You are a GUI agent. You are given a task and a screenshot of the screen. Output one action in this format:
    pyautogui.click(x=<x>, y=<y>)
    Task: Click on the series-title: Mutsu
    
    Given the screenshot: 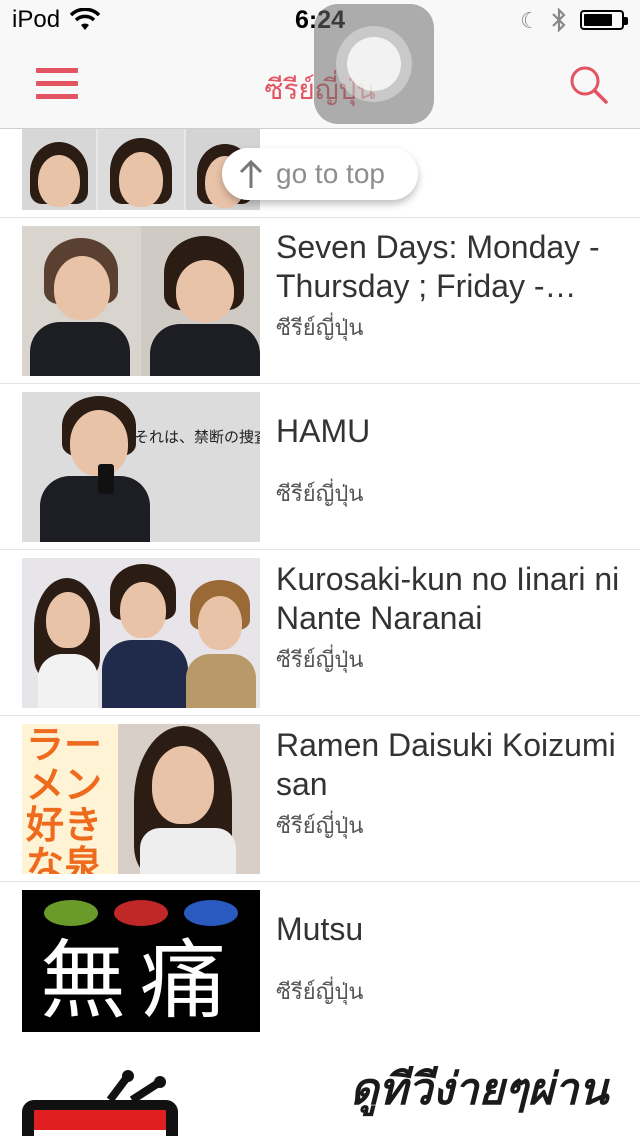 What is the action you would take?
    pyautogui.click(x=320, y=929)
    